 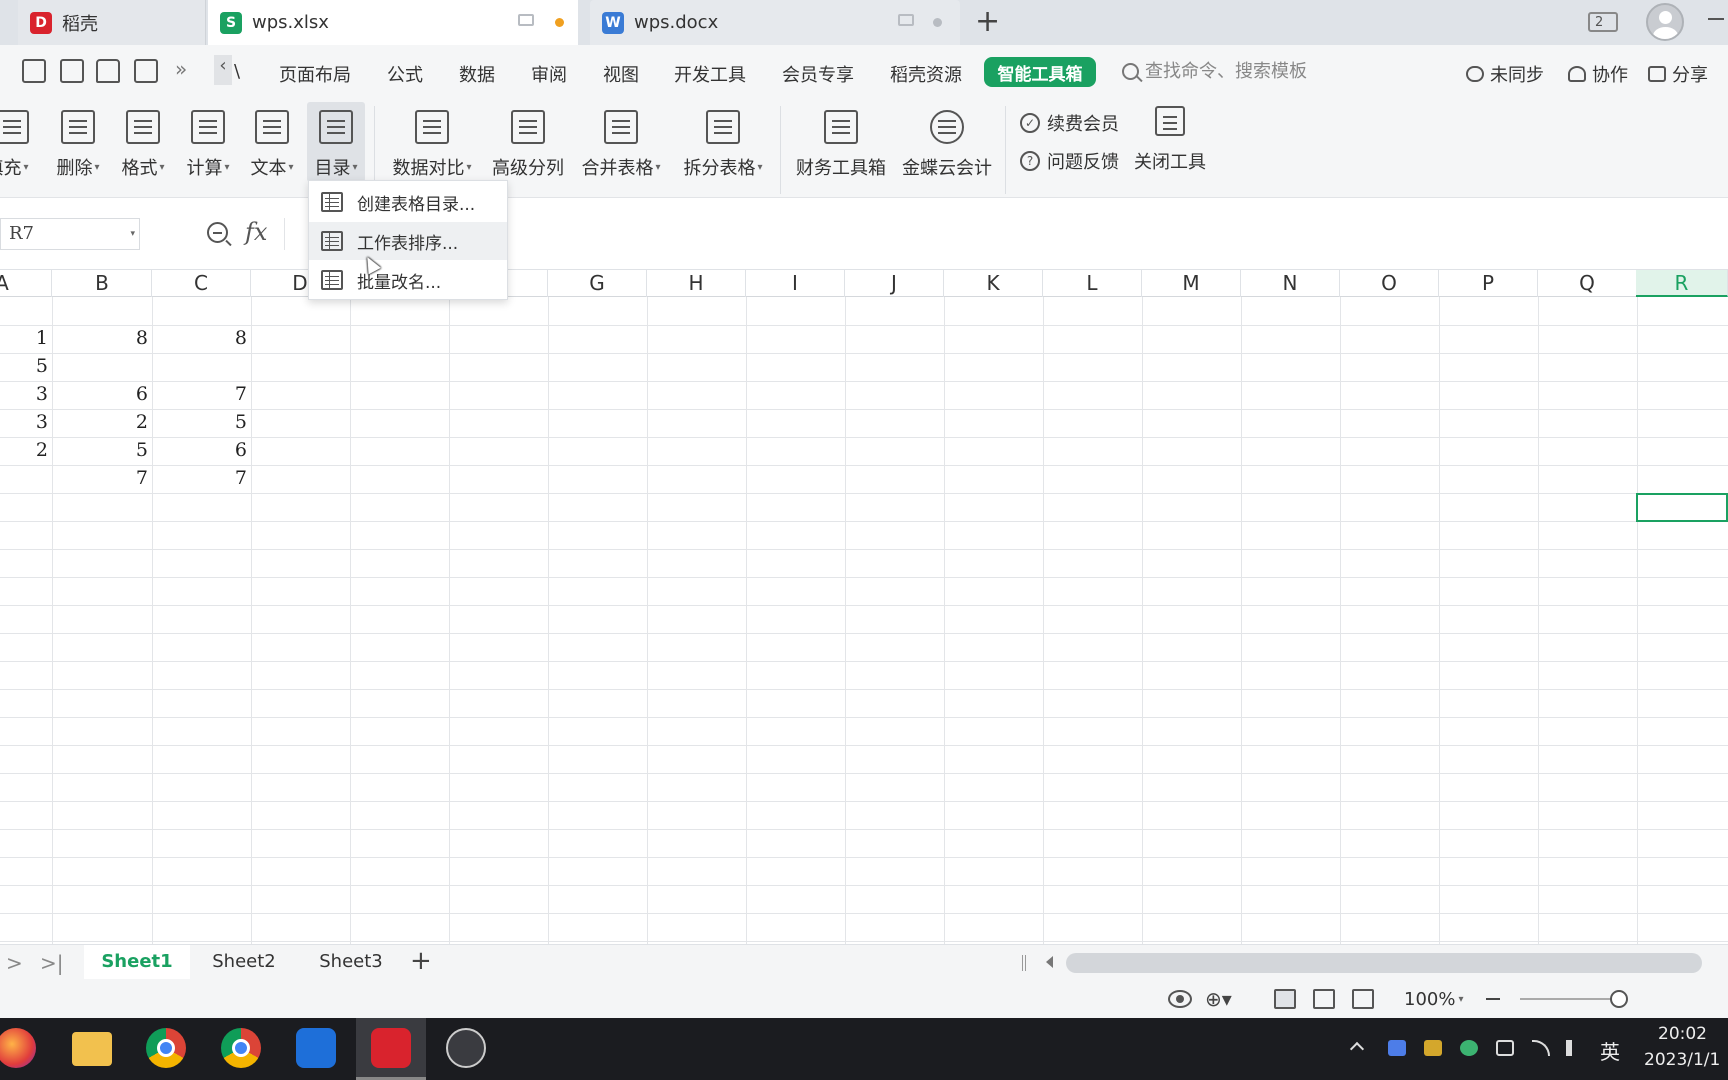 I want to click on print-preview-icon, so click(x=146, y=71).